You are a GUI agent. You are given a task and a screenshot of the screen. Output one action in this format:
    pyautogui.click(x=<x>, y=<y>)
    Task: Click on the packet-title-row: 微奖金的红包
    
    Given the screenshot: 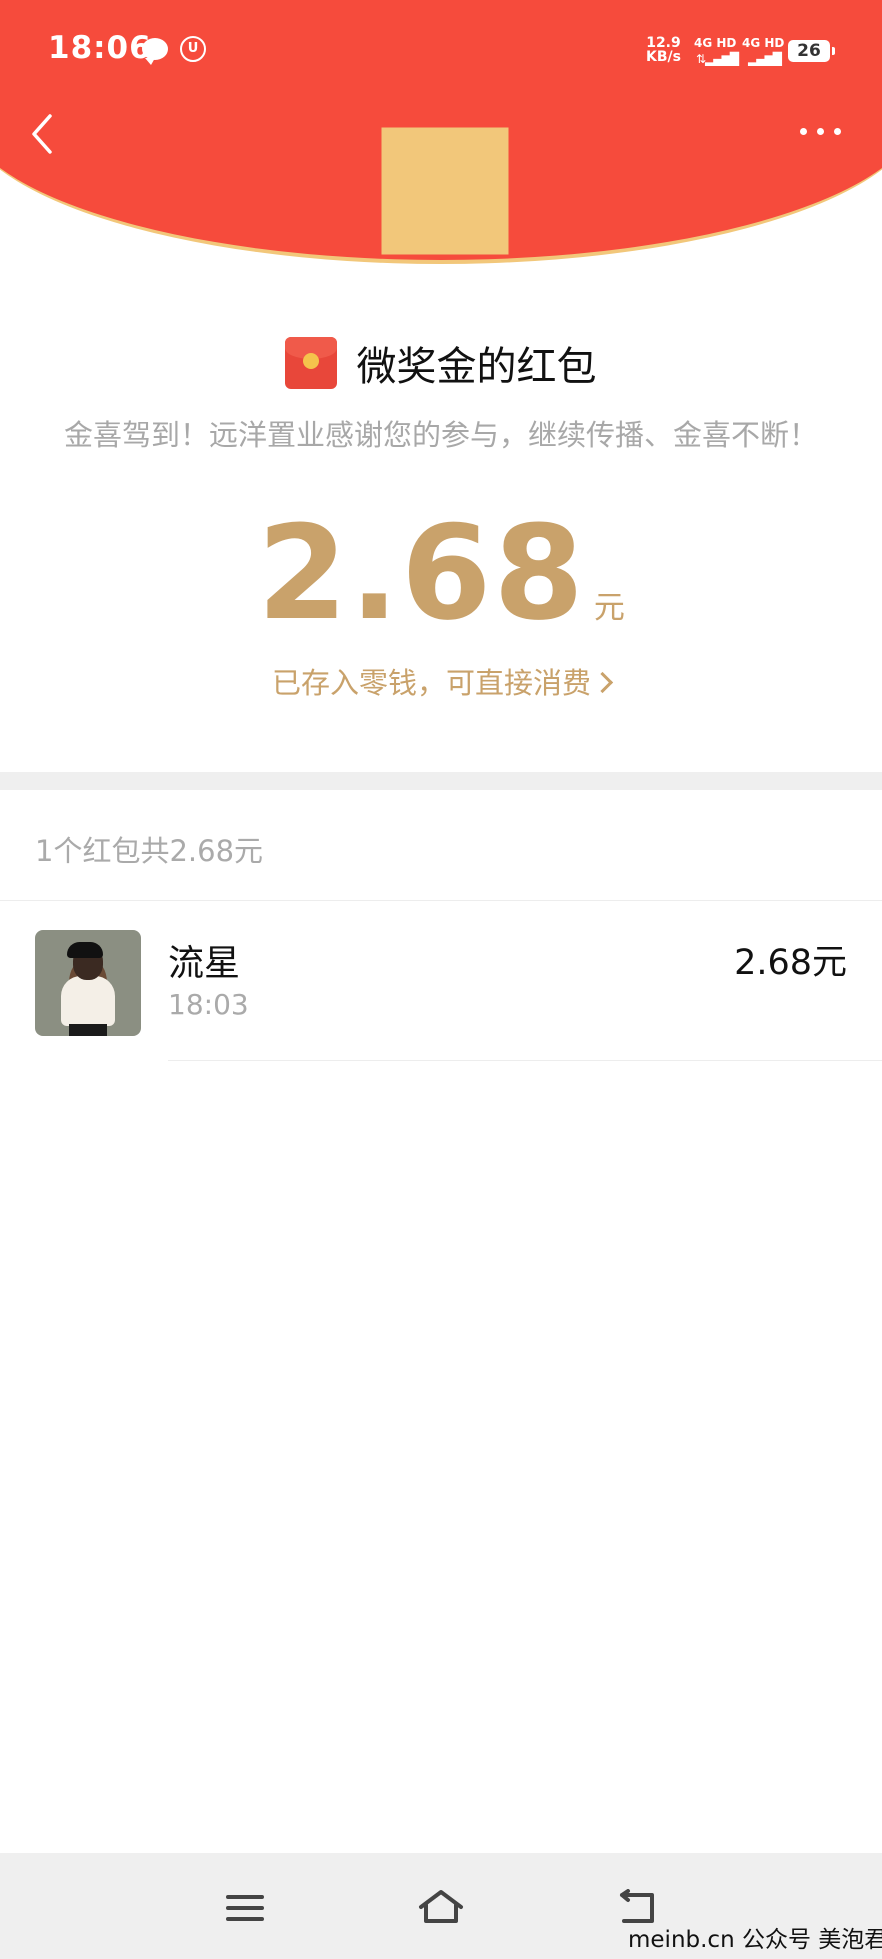 What is the action you would take?
    pyautogui.click(x=441, y=363)
    